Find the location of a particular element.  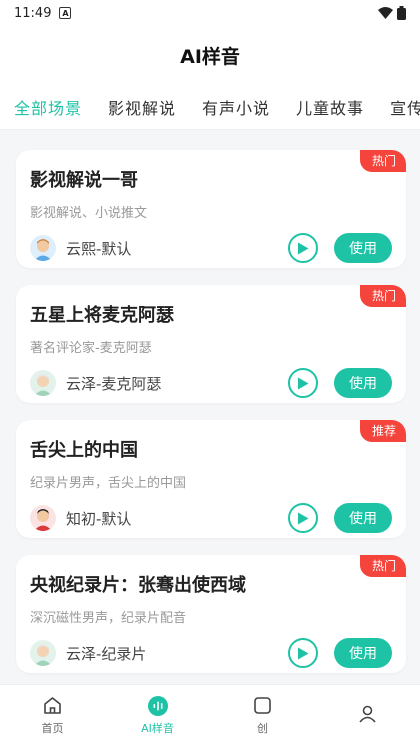

tab-all-scenes: 全部场景 is located at coordinates (48, 107).